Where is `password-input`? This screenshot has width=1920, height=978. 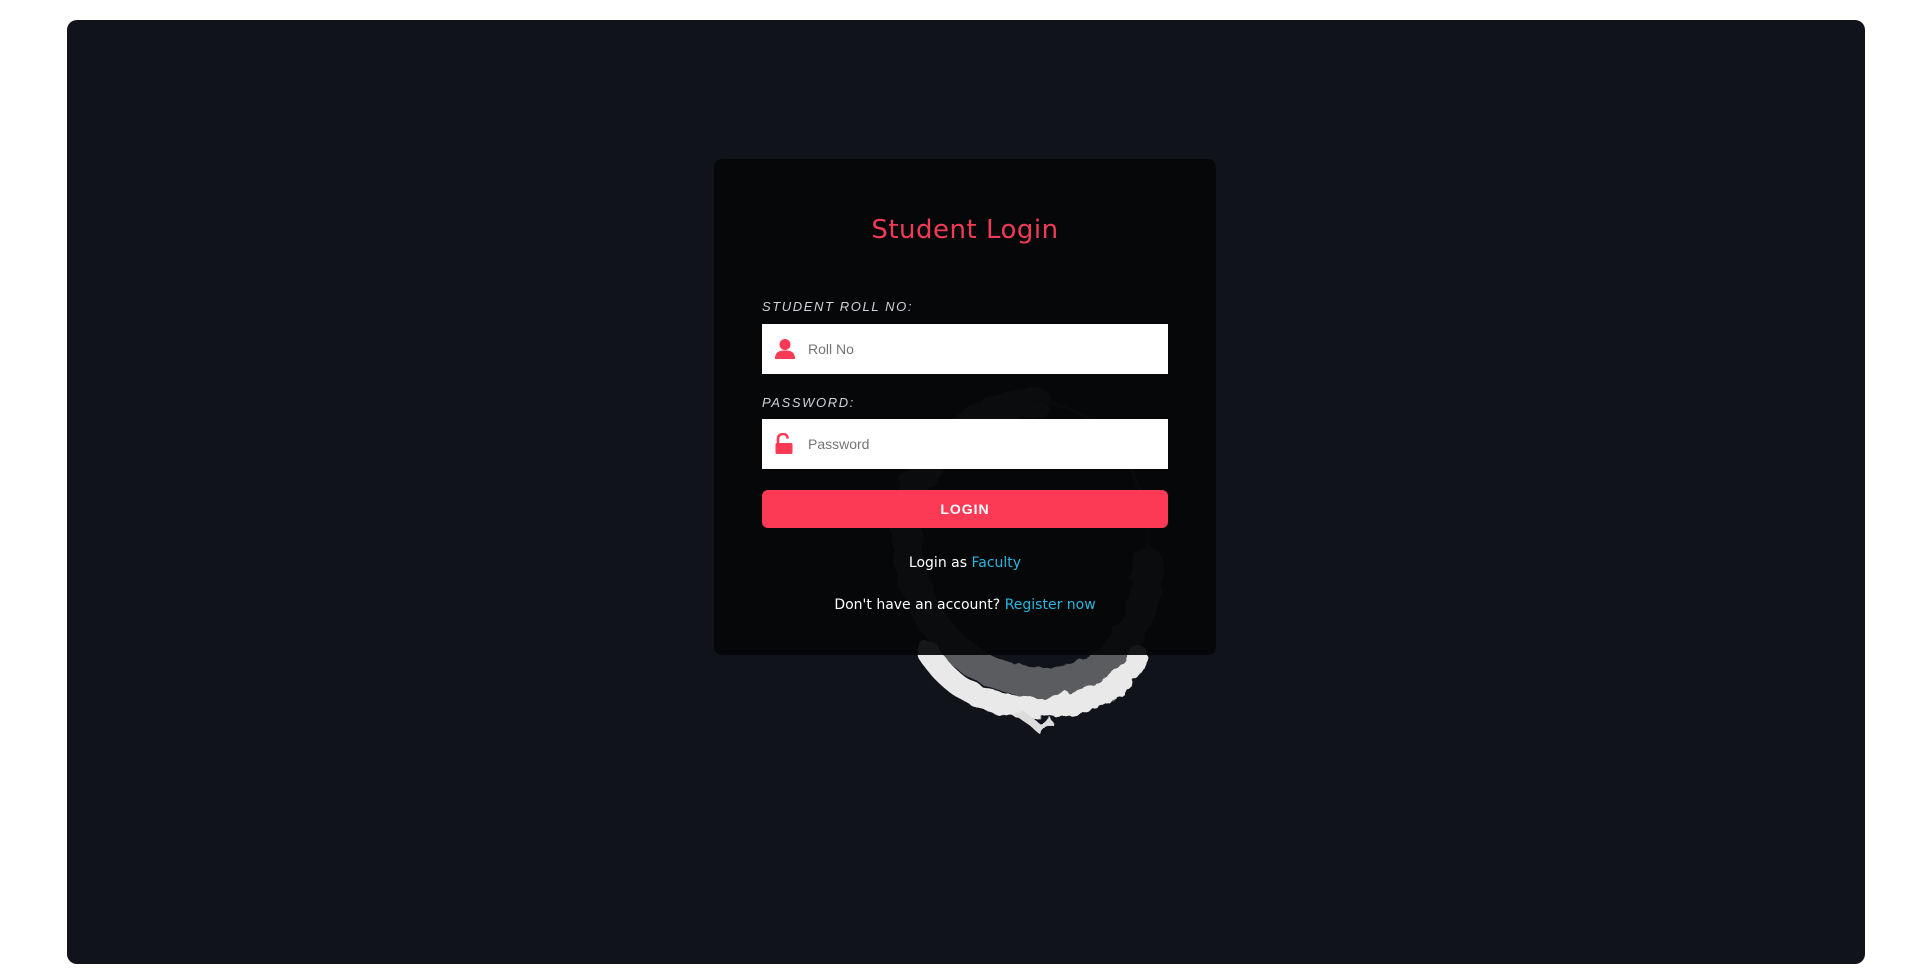
password-input is located at coordinates (983, 444).